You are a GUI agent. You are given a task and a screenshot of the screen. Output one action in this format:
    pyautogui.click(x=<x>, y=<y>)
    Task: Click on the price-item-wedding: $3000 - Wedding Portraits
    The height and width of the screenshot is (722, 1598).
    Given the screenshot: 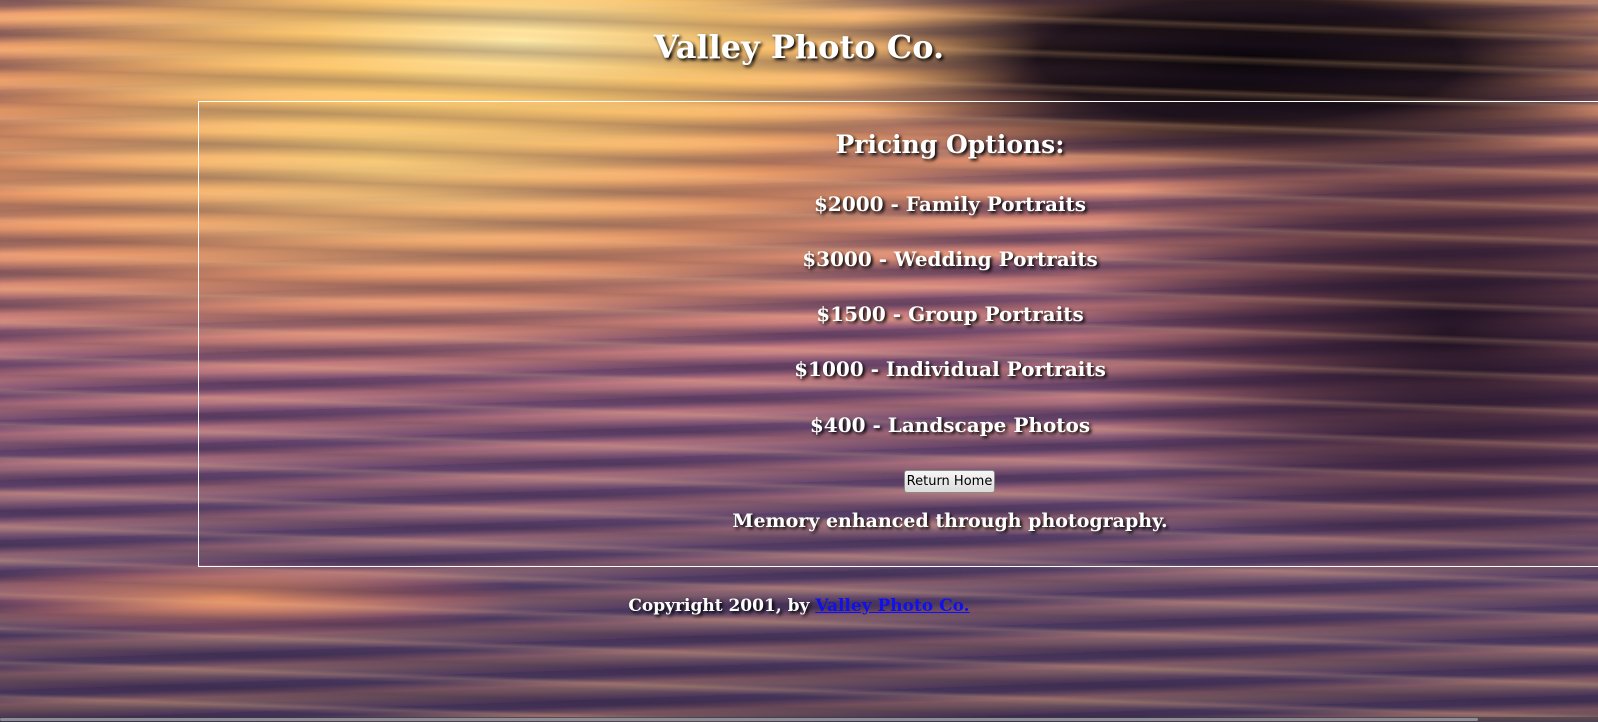 What is the action you would take?
    pyautogui.click(x=950, y=259)
    